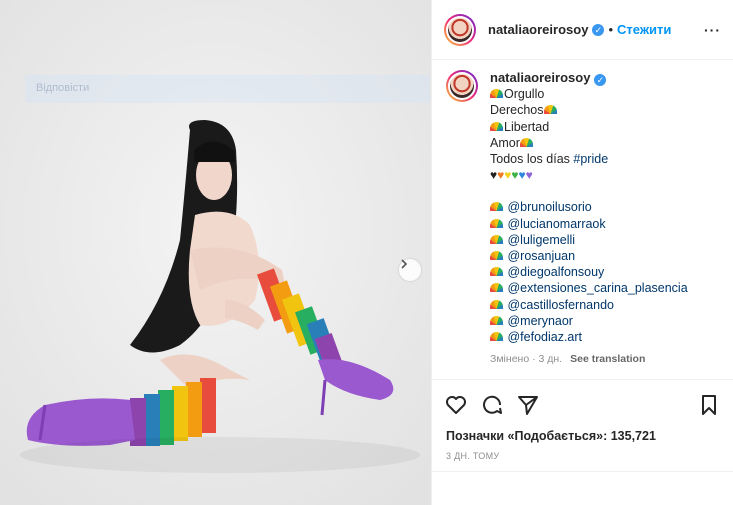 This screenshot has height=505, width=733. Describe the element at coordinates (63, 88) in the screenshot. I see `overlay-label: Відповісти` at that location.